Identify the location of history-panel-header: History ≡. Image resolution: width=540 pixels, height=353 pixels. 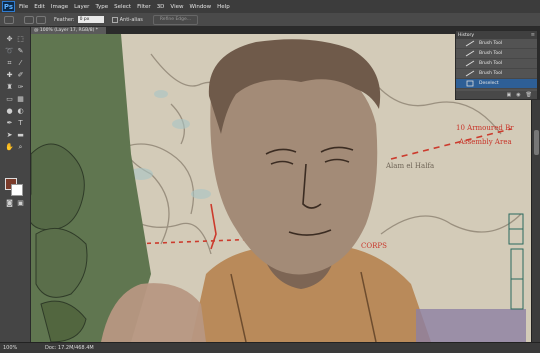
(496, 35).